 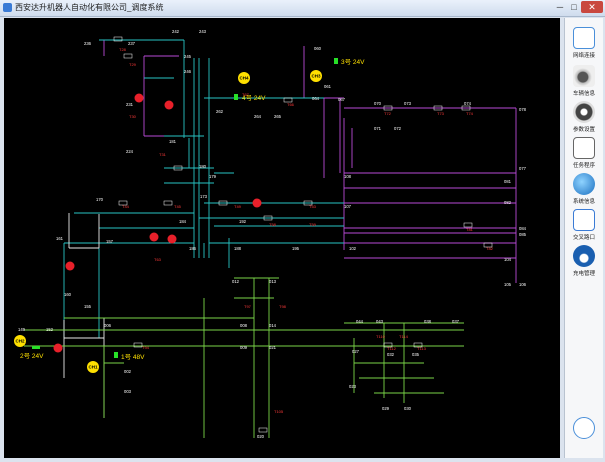 I want to click on svg-text: 074, so click(x=468, y=103).